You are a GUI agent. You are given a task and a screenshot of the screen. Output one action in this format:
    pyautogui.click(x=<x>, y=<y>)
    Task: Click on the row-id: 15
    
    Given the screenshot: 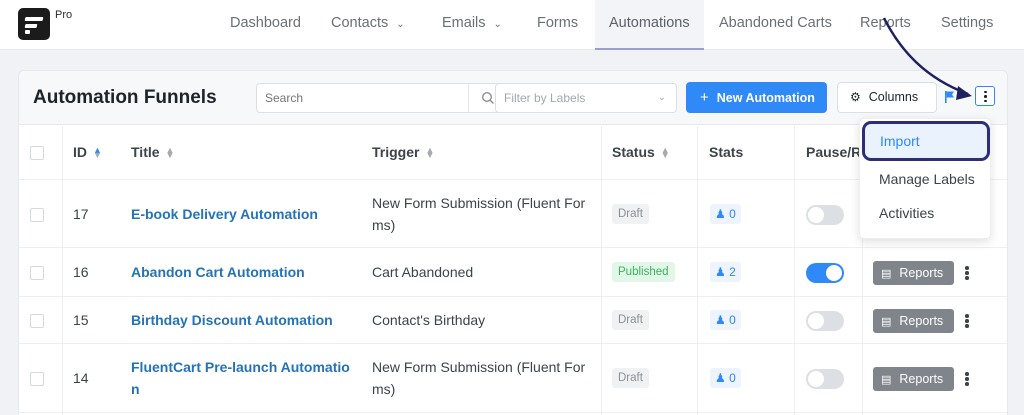 What is the action you would take?
    pyautogui.click(x=81, y=320)
    